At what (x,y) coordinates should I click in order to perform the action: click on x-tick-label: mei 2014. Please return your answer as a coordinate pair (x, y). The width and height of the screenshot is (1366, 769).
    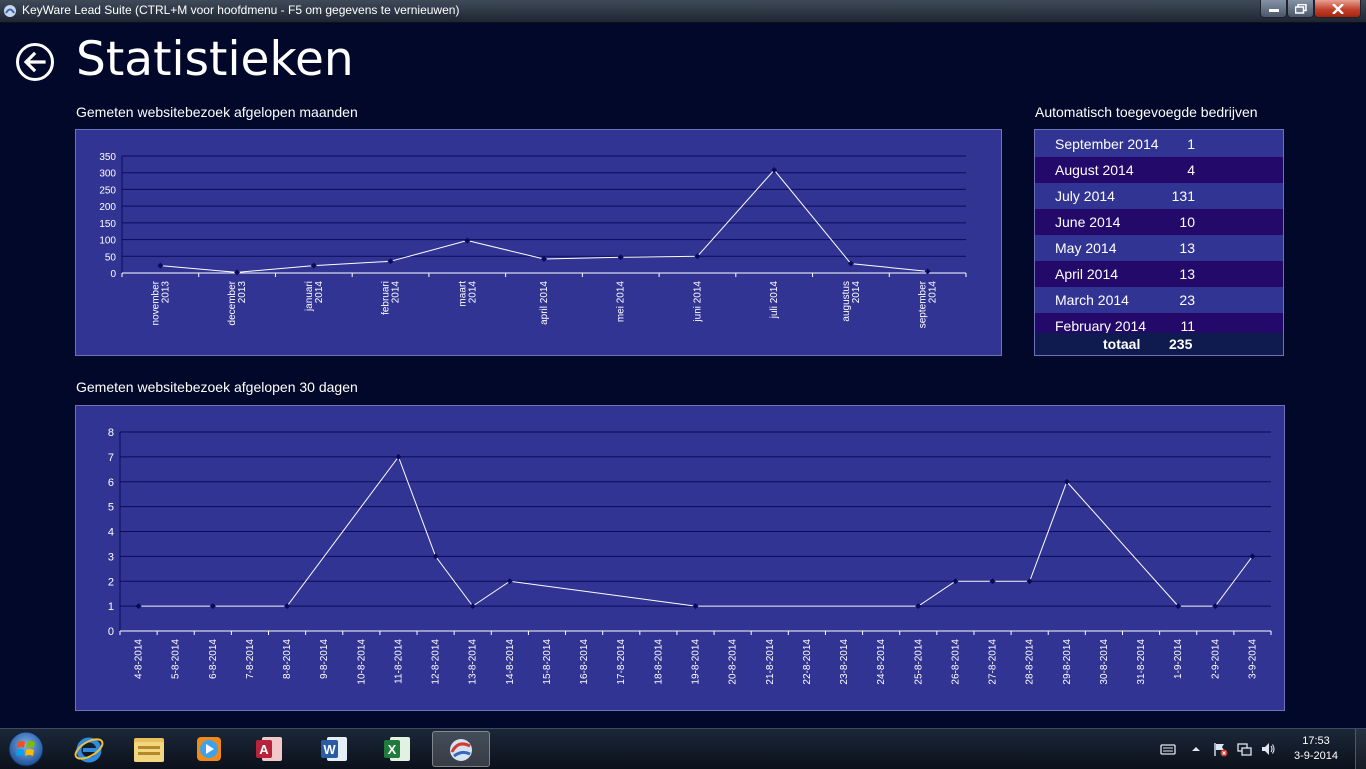
    Looking at the image, I should click on (621, 302).